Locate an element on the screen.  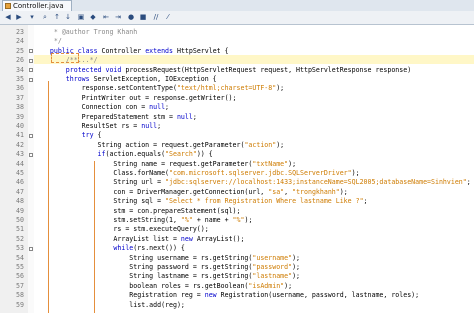
next-icon: ↓ is located at coordinates (68, 17).